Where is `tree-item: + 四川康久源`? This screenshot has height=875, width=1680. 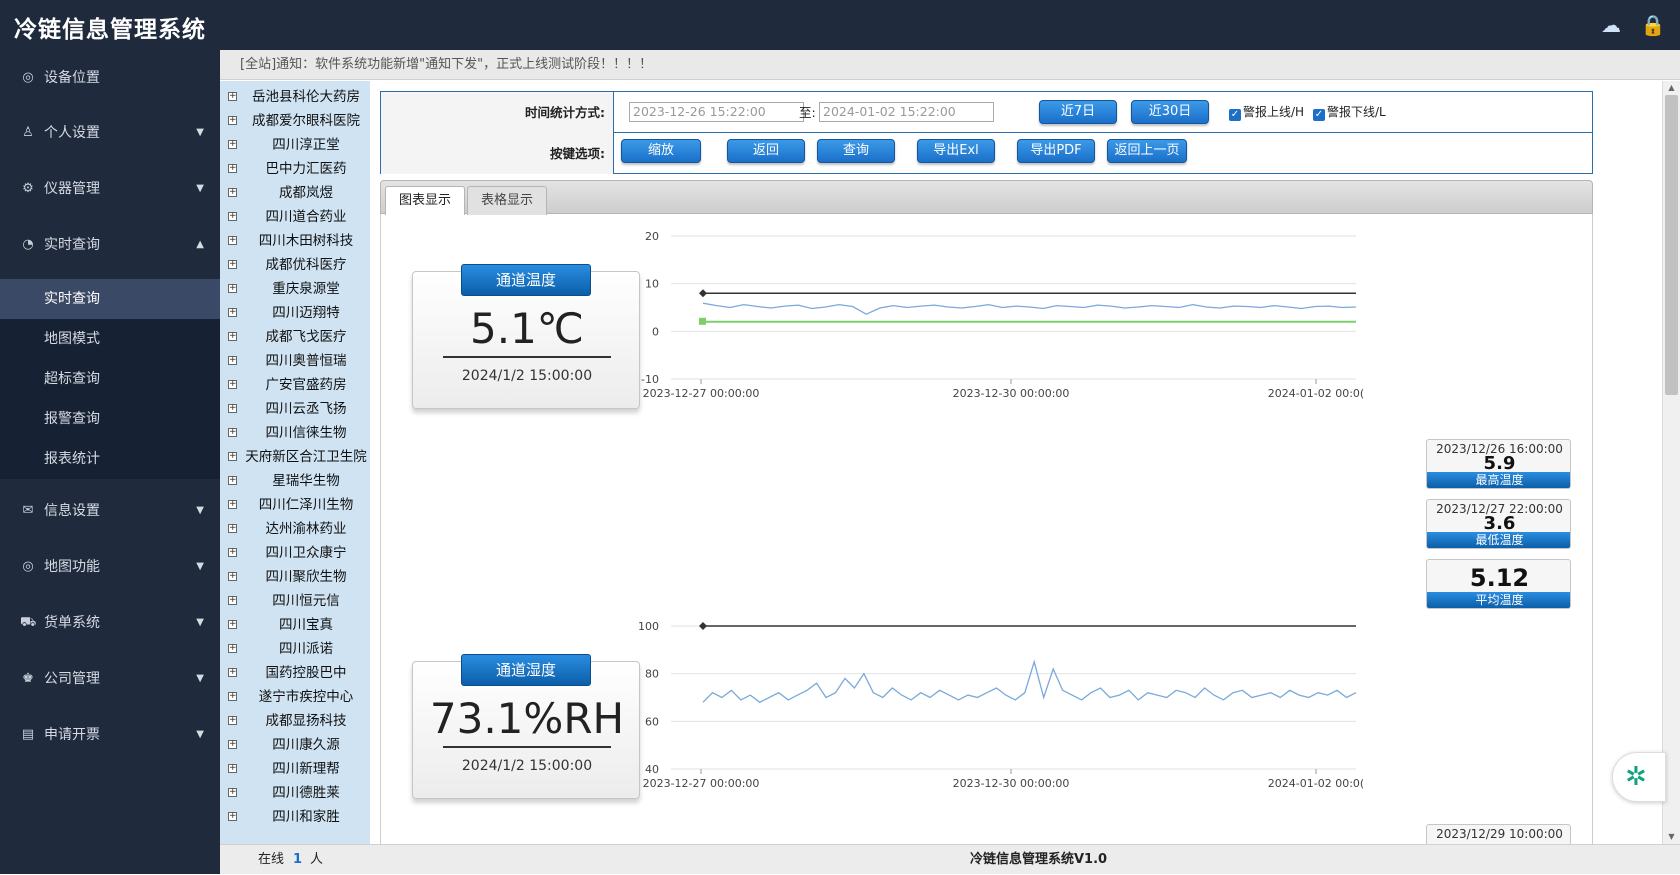
tree-item: + 四川康久源 is located at coordinates (295, 745).